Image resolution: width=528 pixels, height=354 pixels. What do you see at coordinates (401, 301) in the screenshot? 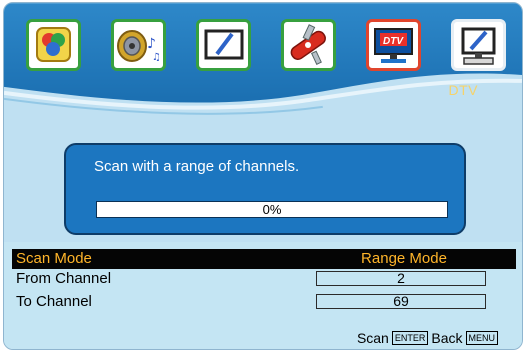
I see `to-channel-field: 69` at bounding box center [401, 301].